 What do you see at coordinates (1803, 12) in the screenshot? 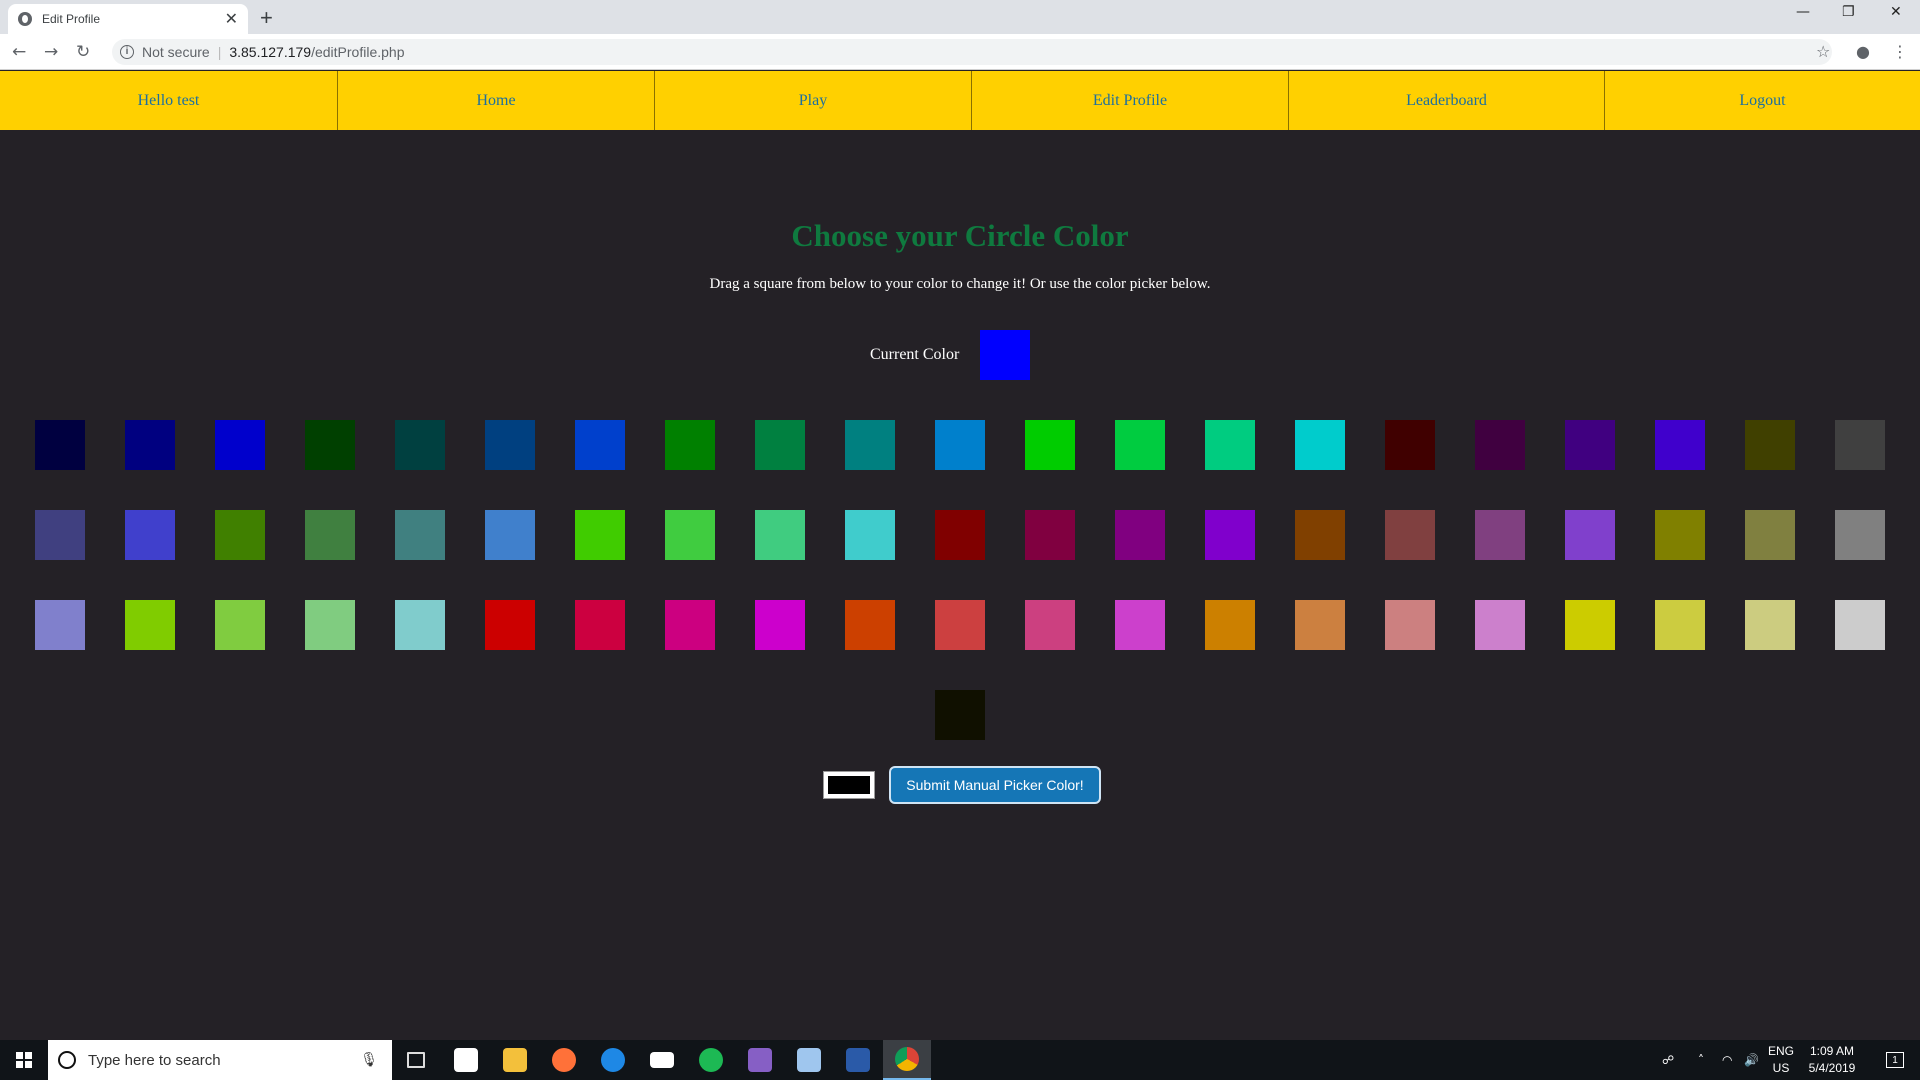
I see `minimize-icon: —` at bounding box center [1803, 12].